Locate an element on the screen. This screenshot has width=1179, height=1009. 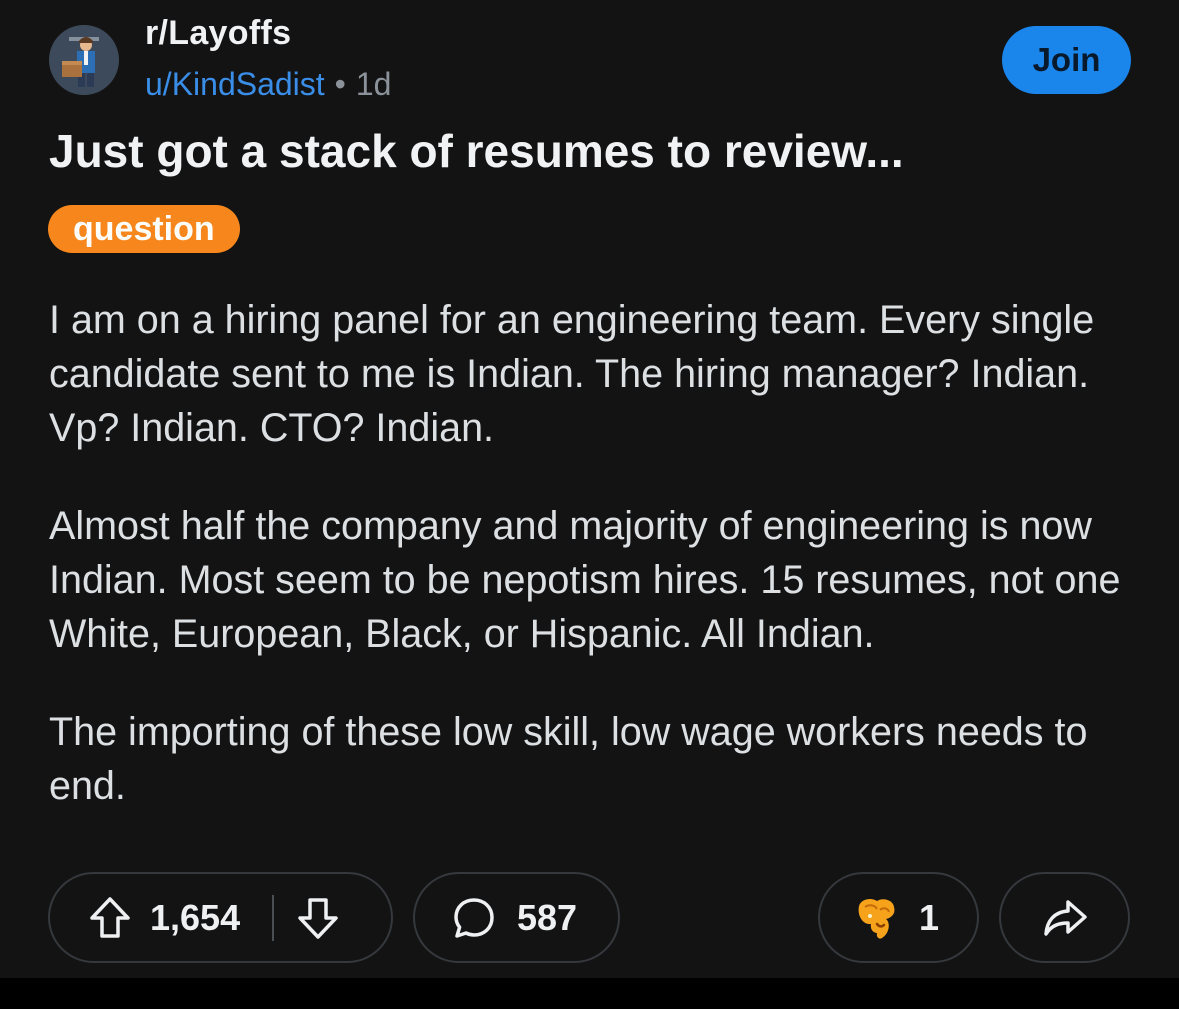
avatar-icon is located at coordinates (84, 60).